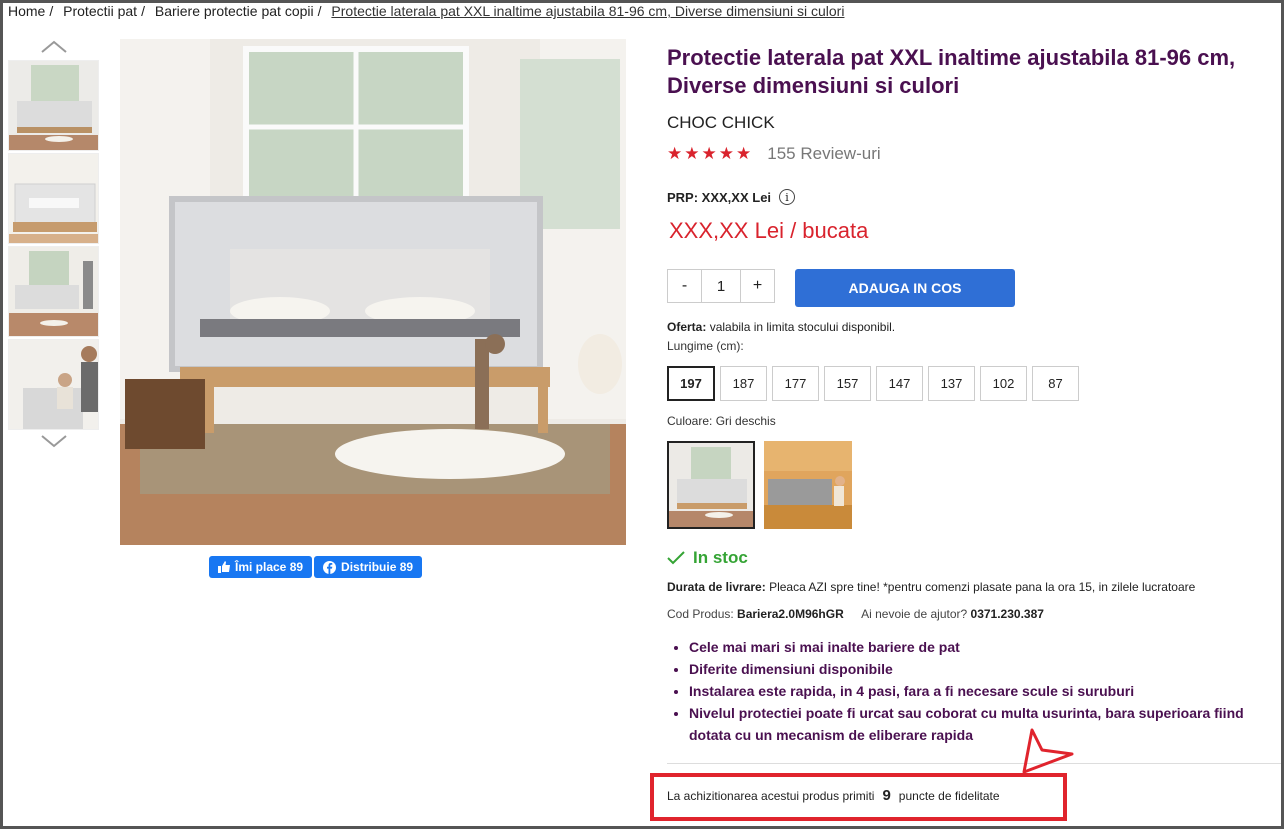  I want to click on like-label: Îmi place 89, so click(269, 567).